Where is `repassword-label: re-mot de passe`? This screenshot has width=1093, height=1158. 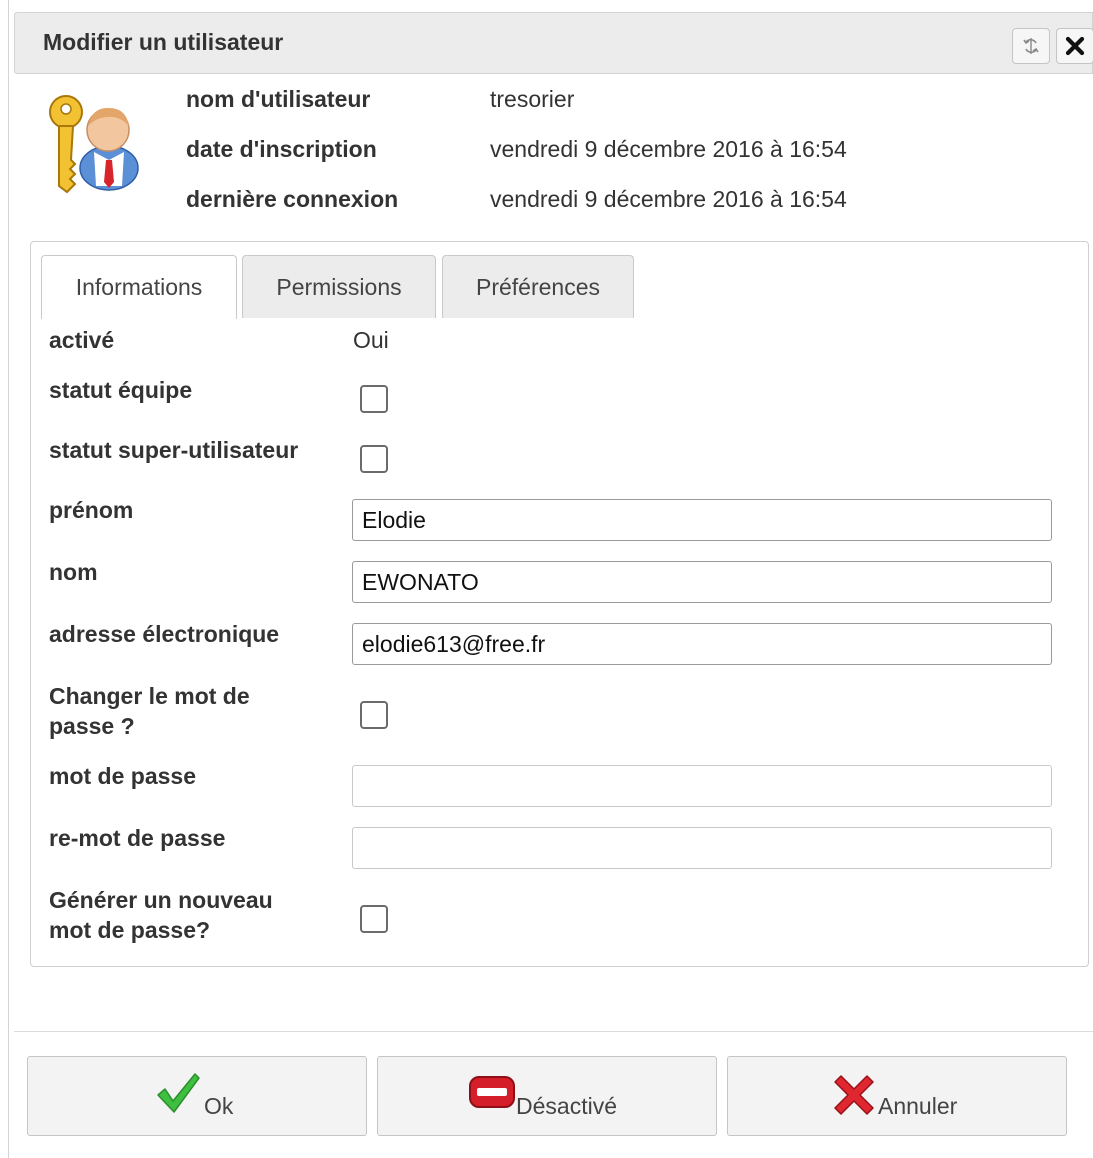
repassword-label: re-mot de passe is located at coordinates (137, 838).